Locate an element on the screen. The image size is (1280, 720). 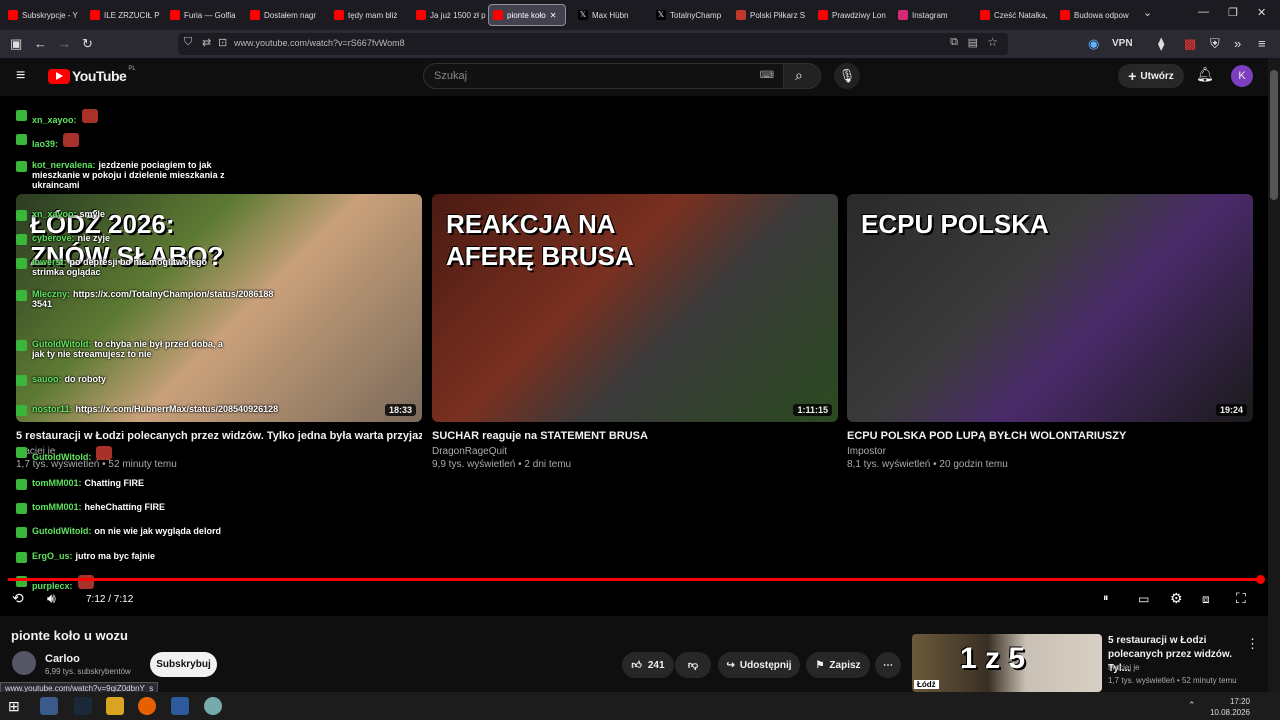
browser-tab: Subskrypcje - Y is located at coordinates (43, 15).